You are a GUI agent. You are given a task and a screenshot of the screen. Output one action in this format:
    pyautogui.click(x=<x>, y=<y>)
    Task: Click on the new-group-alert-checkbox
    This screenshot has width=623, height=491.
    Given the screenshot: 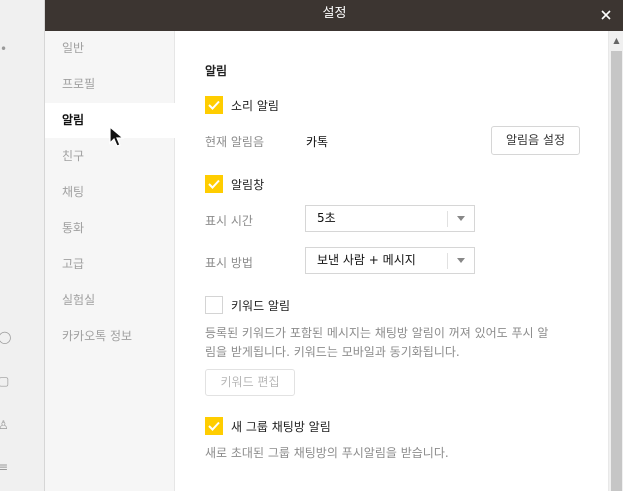 What is the action you would take?
    pyautogui.click(x=214, y=426)
    